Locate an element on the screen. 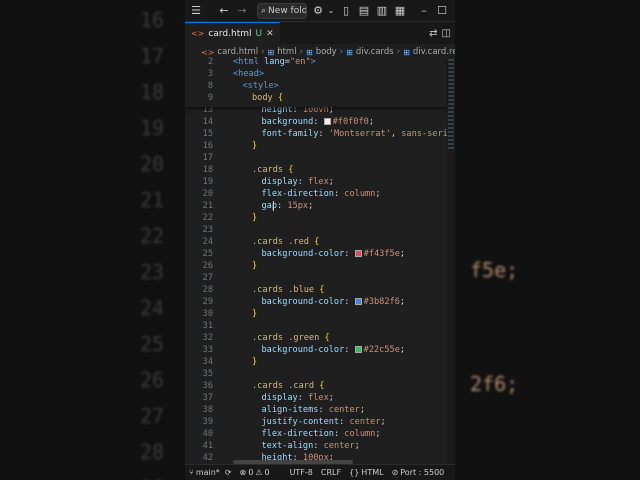 The width and height of the screenshot is (640, 480). line-number: 18 is located at coordinates (207, 170).